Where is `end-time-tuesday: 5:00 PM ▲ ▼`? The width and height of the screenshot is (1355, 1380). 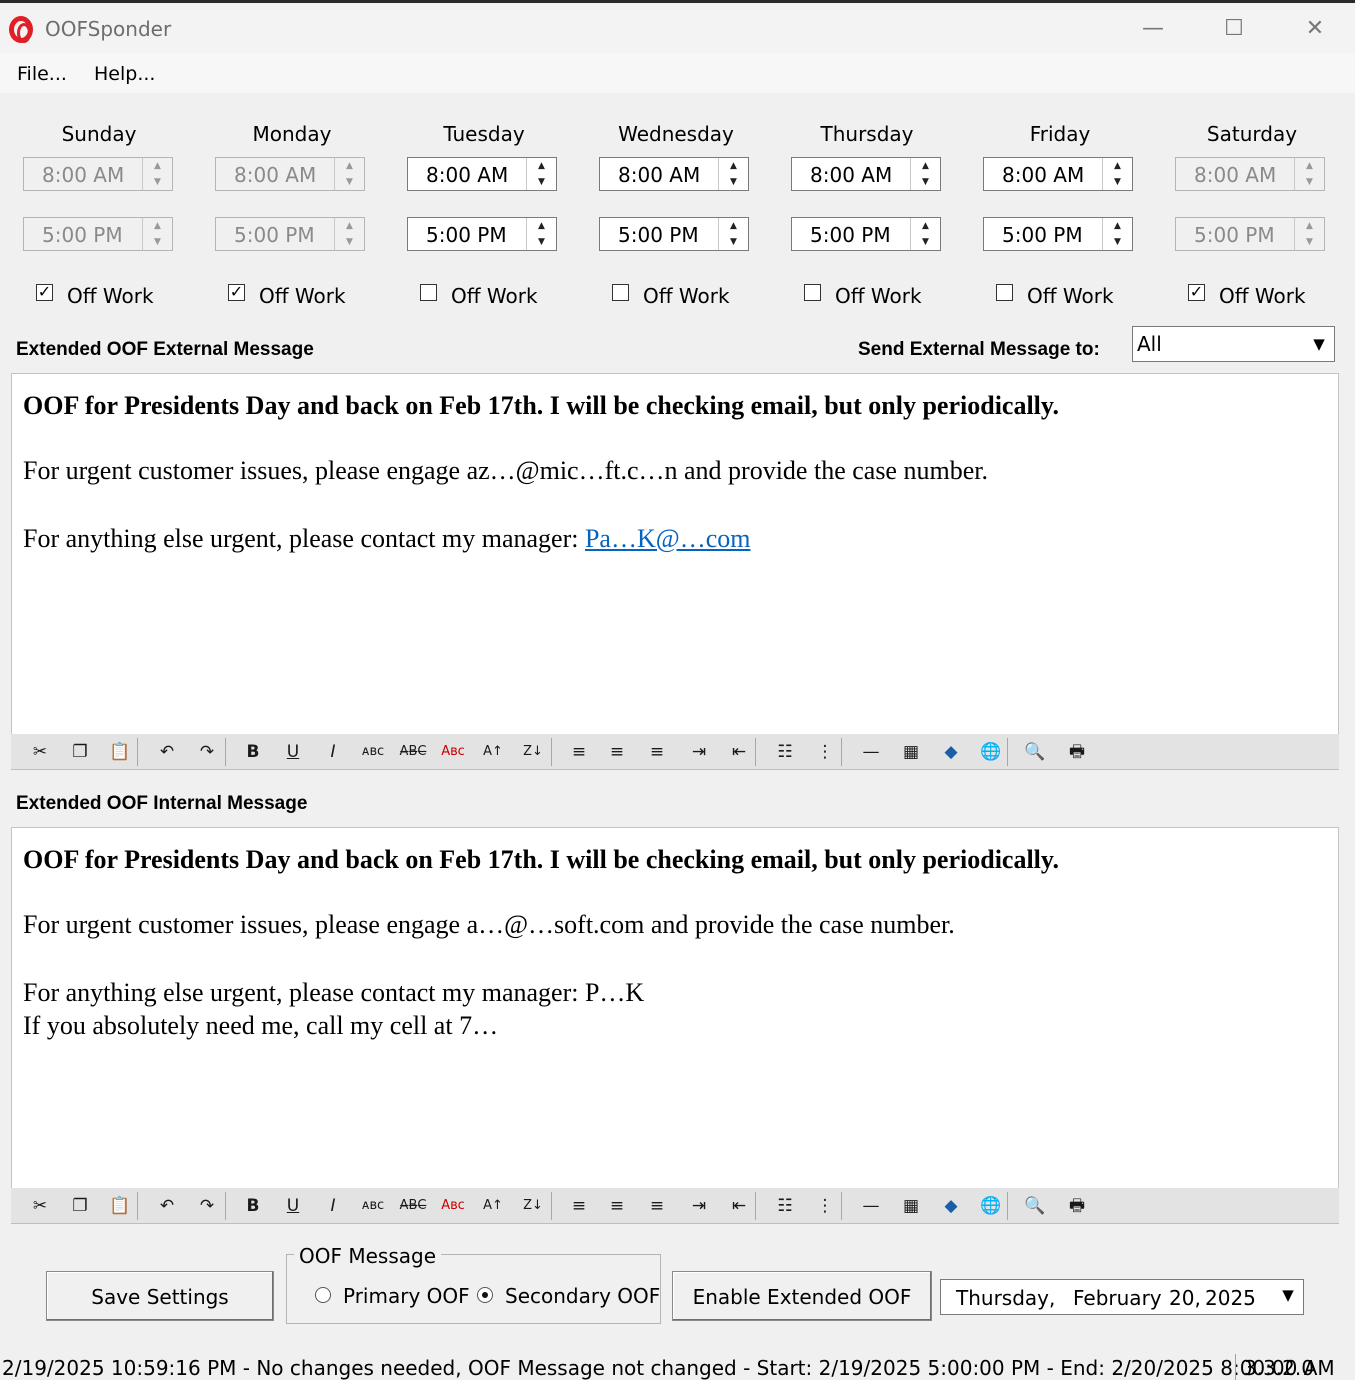 end-time-tuesday: 5:00 PM ▲ ▼ is located at coordinates (482, 234).